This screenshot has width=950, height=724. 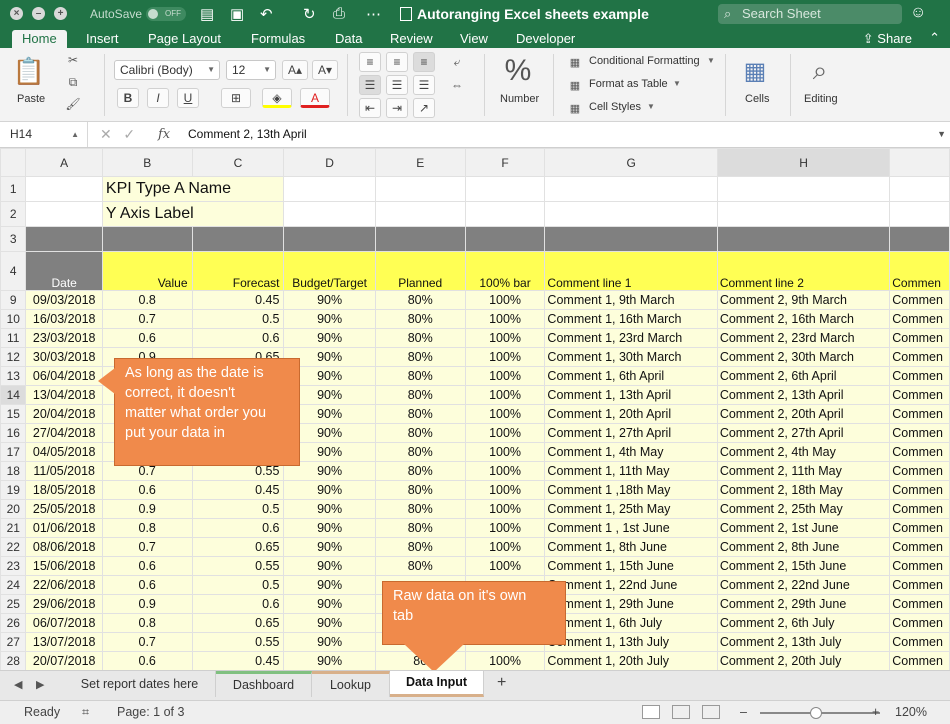 I want to click on editing-label: Editing, so click(x=821, y=99).